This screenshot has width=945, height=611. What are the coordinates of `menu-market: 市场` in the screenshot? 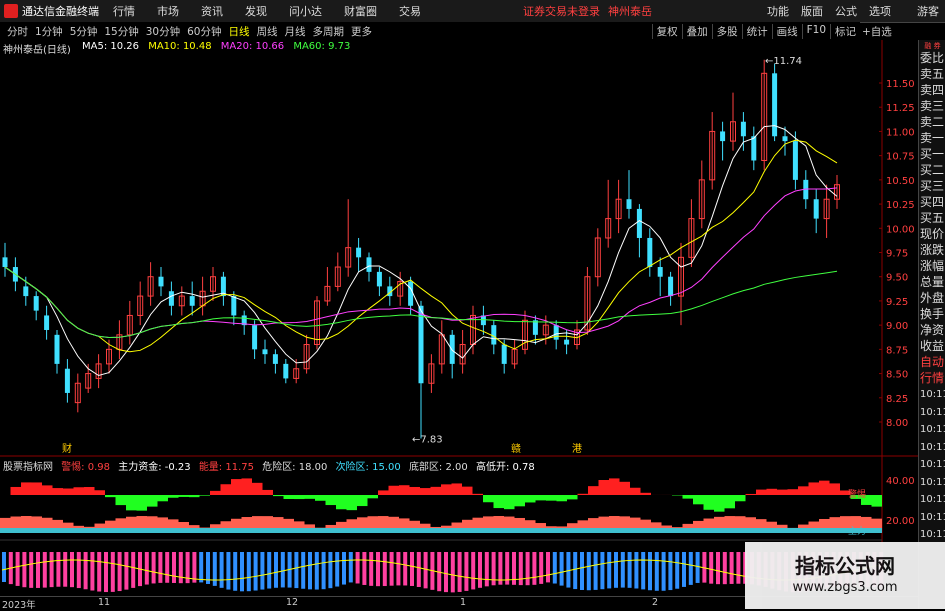 It's located at (168, 11).